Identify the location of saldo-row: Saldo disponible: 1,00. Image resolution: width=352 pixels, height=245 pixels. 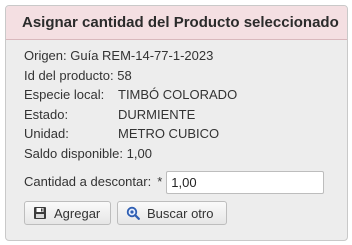
(88, 153).